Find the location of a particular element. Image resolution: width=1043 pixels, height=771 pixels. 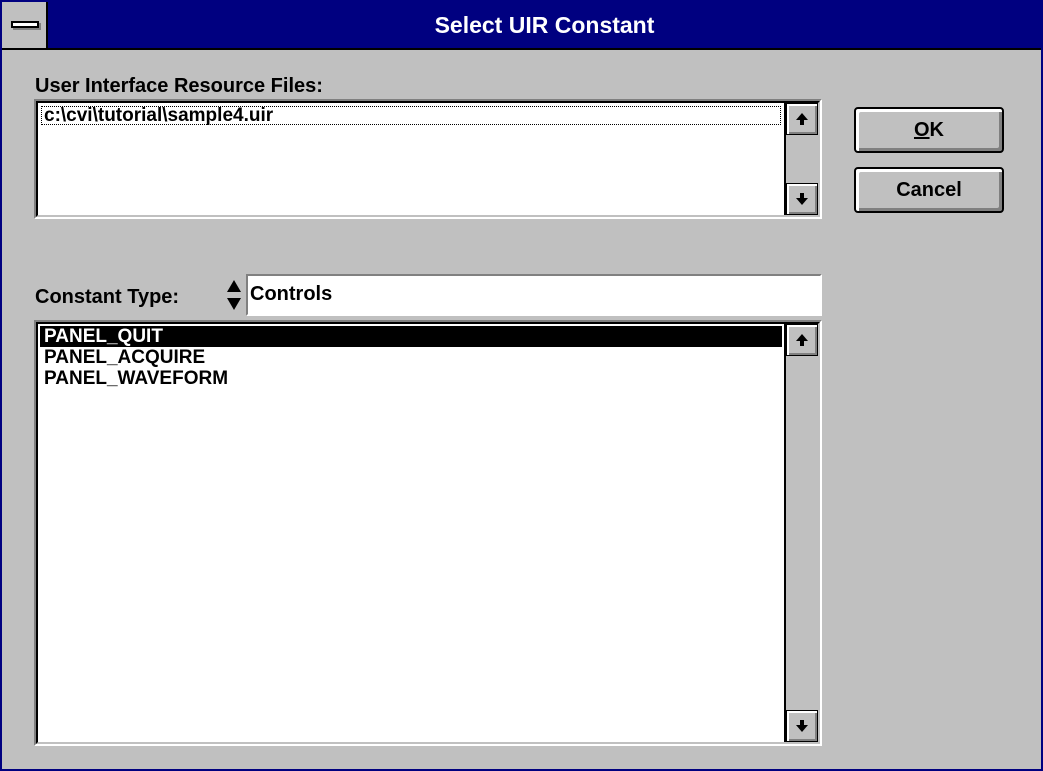

system-menu-icon is located at coordinates (25, 24).